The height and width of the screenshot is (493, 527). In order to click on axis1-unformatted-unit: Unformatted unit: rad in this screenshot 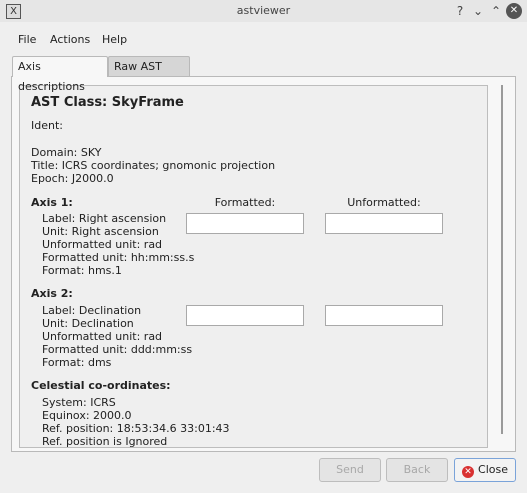, I will do `click(102, 244)`.